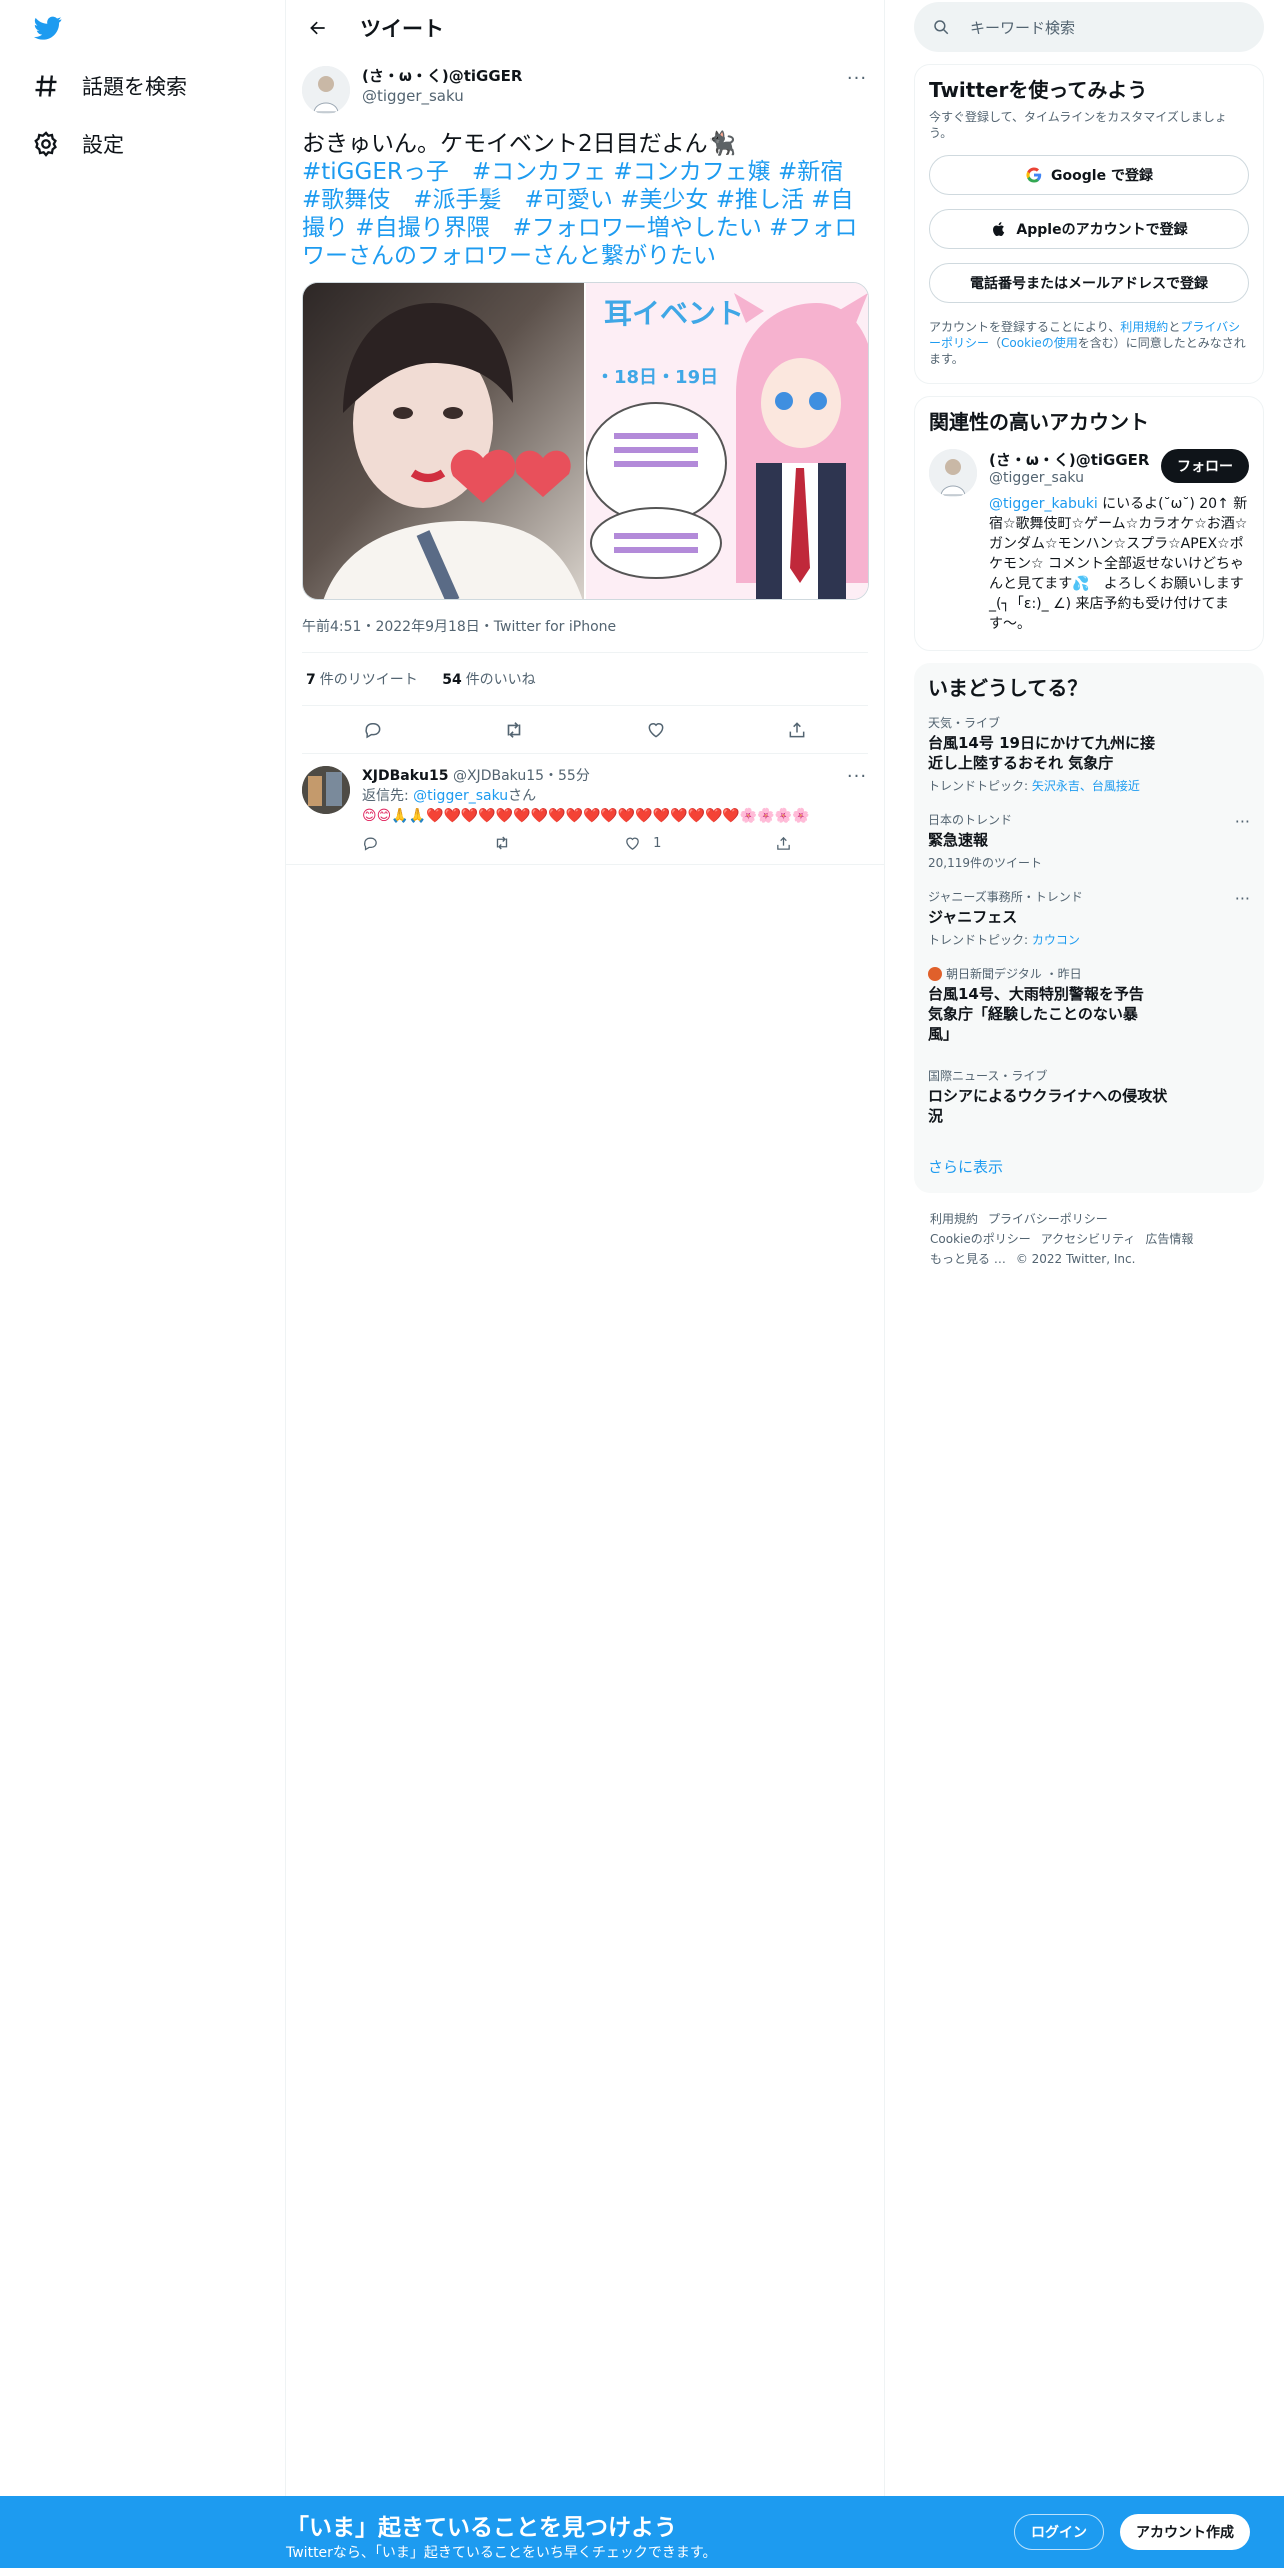  I want to click on trend-title: ジャニフェス, so click(973, 917).